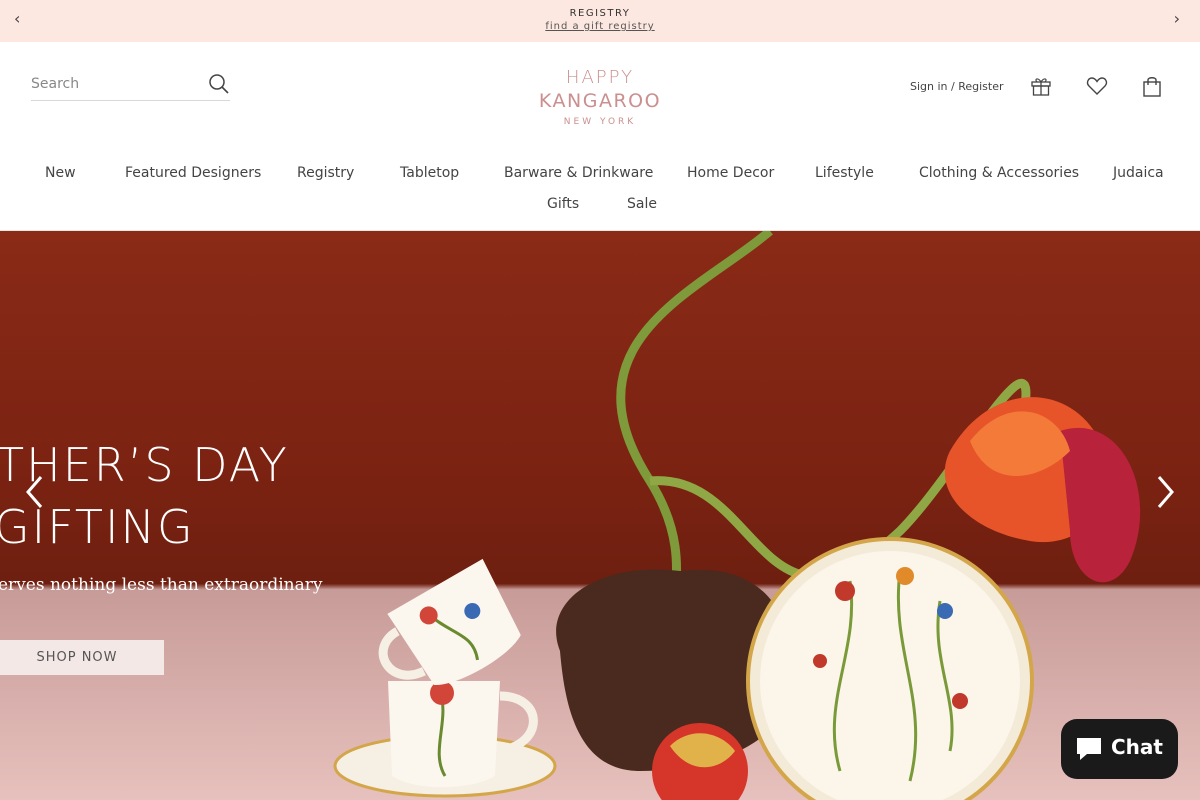  Describe the element at coordinates (60, 173) in the screenshot. I see `nav-item-new: New` at that location.